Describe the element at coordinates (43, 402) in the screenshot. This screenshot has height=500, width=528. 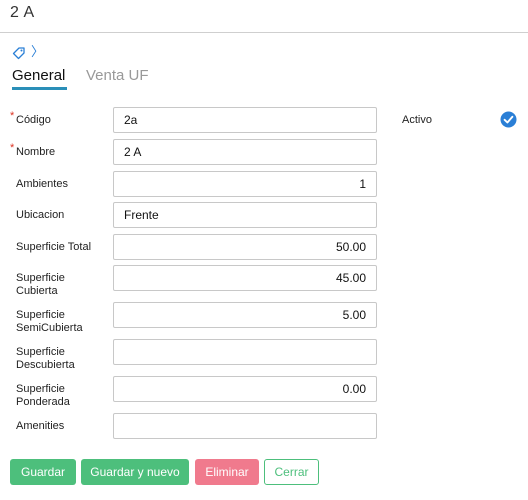
I see `label-line: Ponderada` at that location.